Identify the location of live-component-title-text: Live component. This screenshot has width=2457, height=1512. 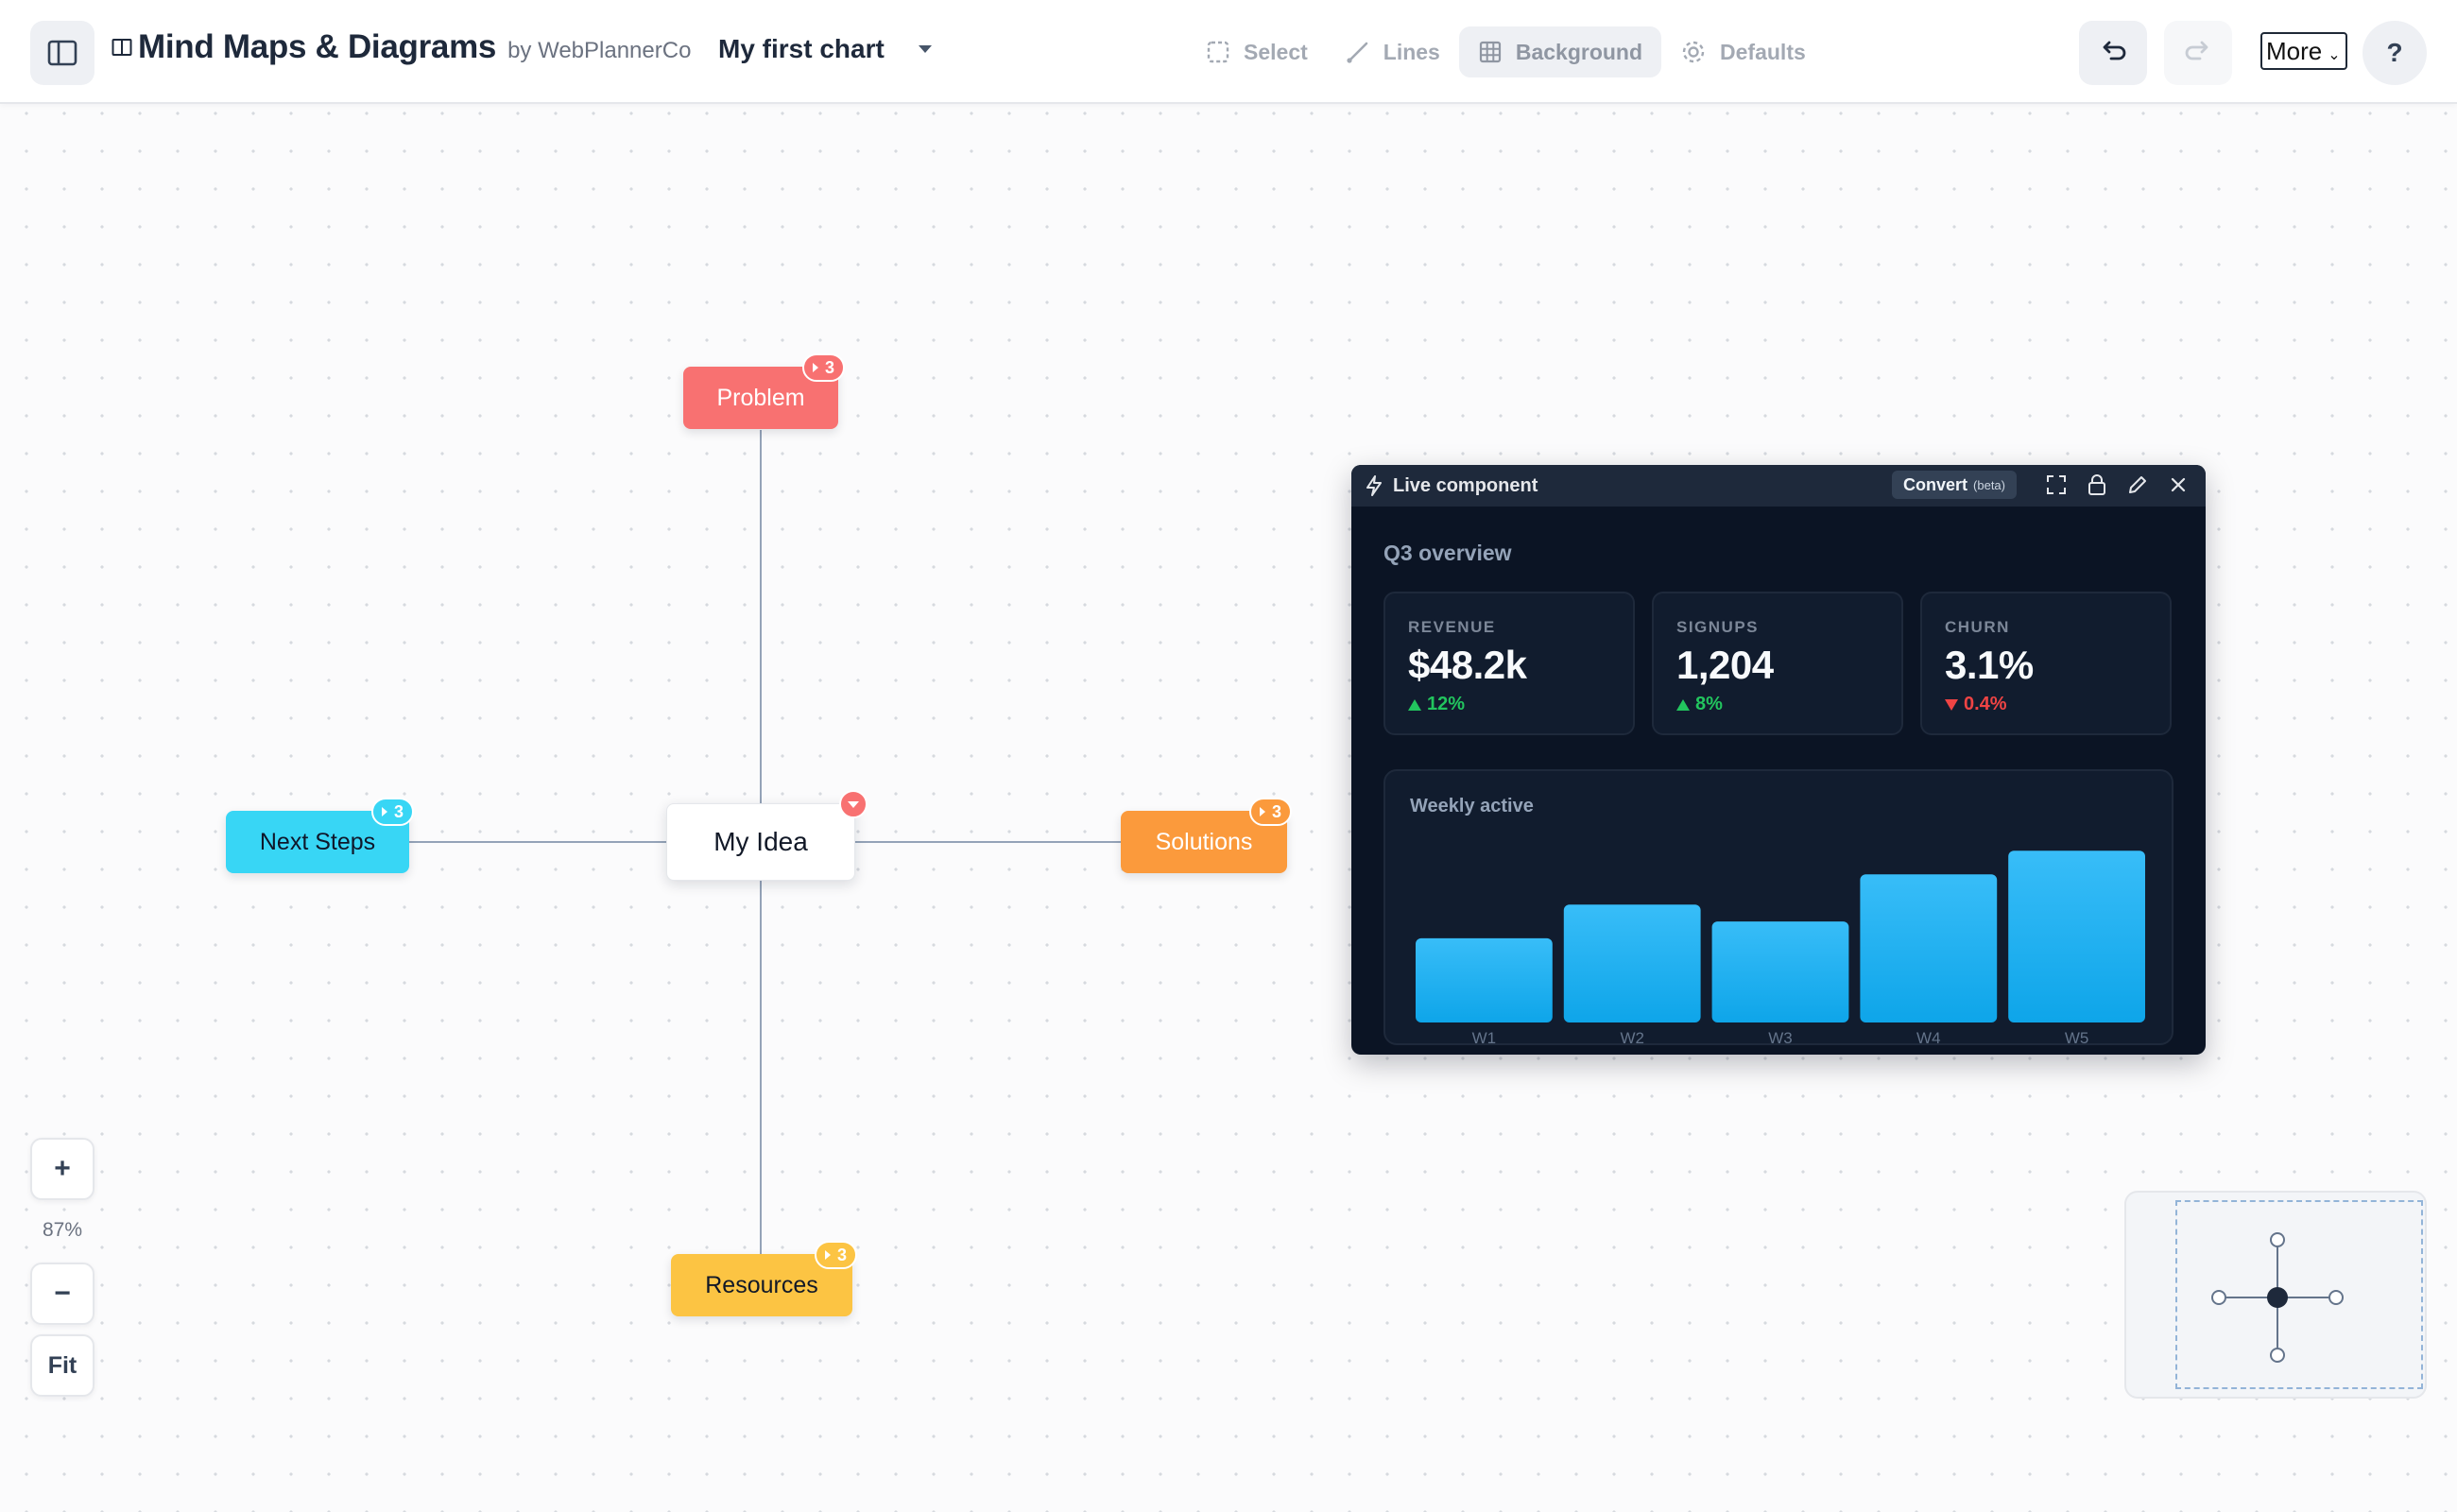
(1465, 485).